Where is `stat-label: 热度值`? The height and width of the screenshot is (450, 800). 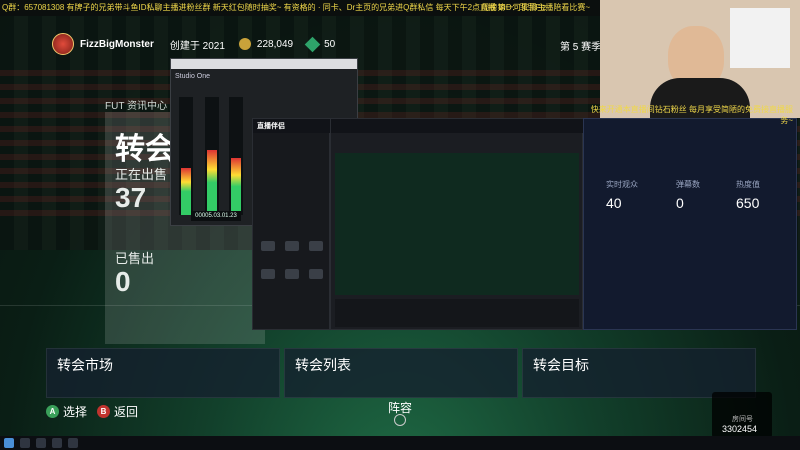
stat-label: 热度值 is located at coordinates (748, 184).